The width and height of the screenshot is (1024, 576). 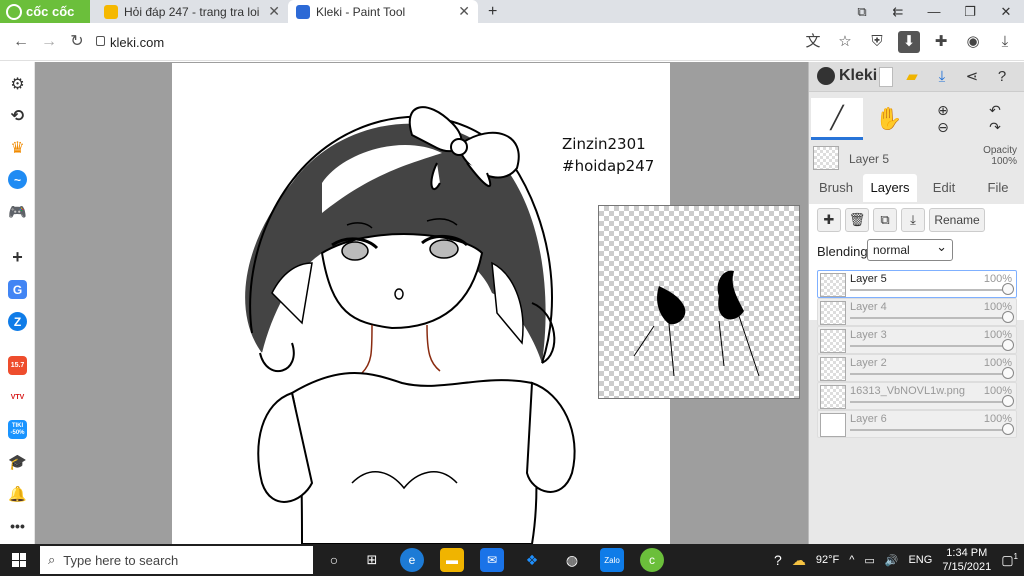 I want to click on cortana-icon: ○, so click(x=334, y=560).